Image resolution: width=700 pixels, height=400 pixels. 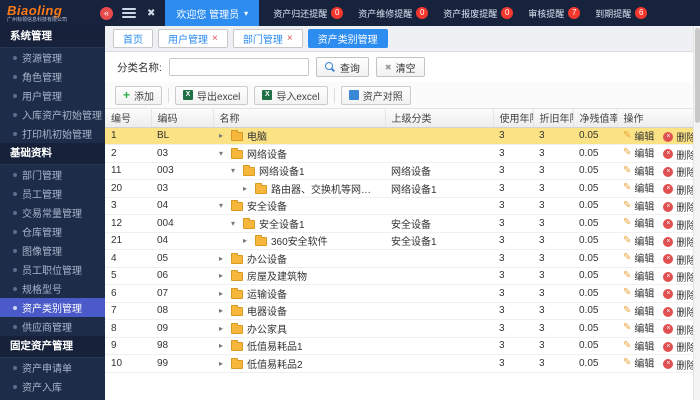 What do you see at coordinates (139, 95) in the screenshot?
I see `add-button: + 添加` at bounding box center [139, 95].